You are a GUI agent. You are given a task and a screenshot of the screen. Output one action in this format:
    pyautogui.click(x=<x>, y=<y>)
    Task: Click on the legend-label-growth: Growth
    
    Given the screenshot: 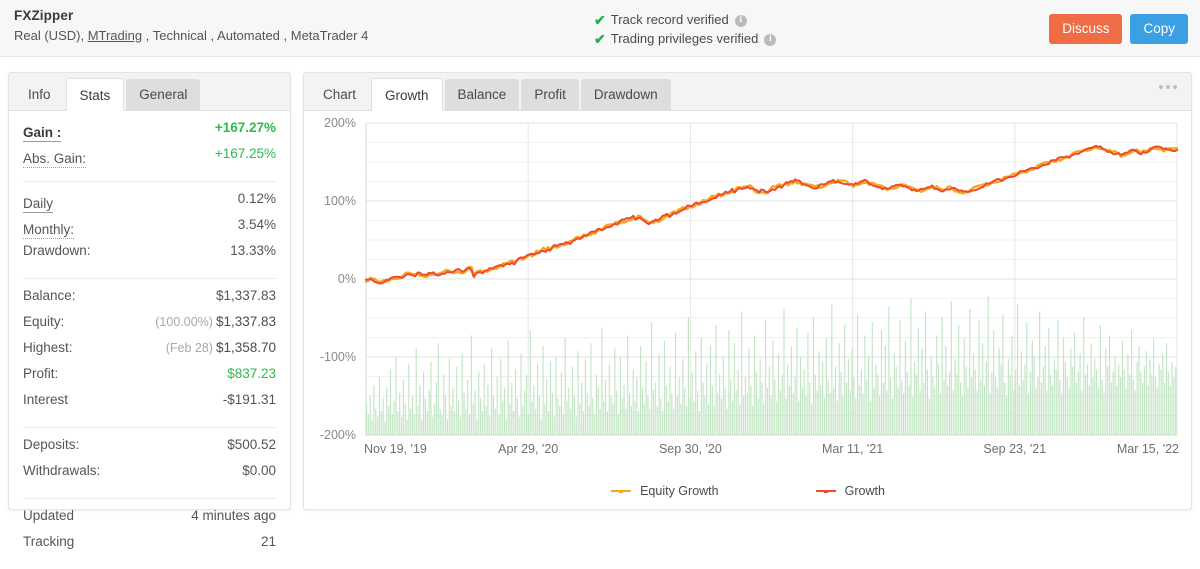 What is the action you would take?
    pyautogui.click(x=864, y=491)
    